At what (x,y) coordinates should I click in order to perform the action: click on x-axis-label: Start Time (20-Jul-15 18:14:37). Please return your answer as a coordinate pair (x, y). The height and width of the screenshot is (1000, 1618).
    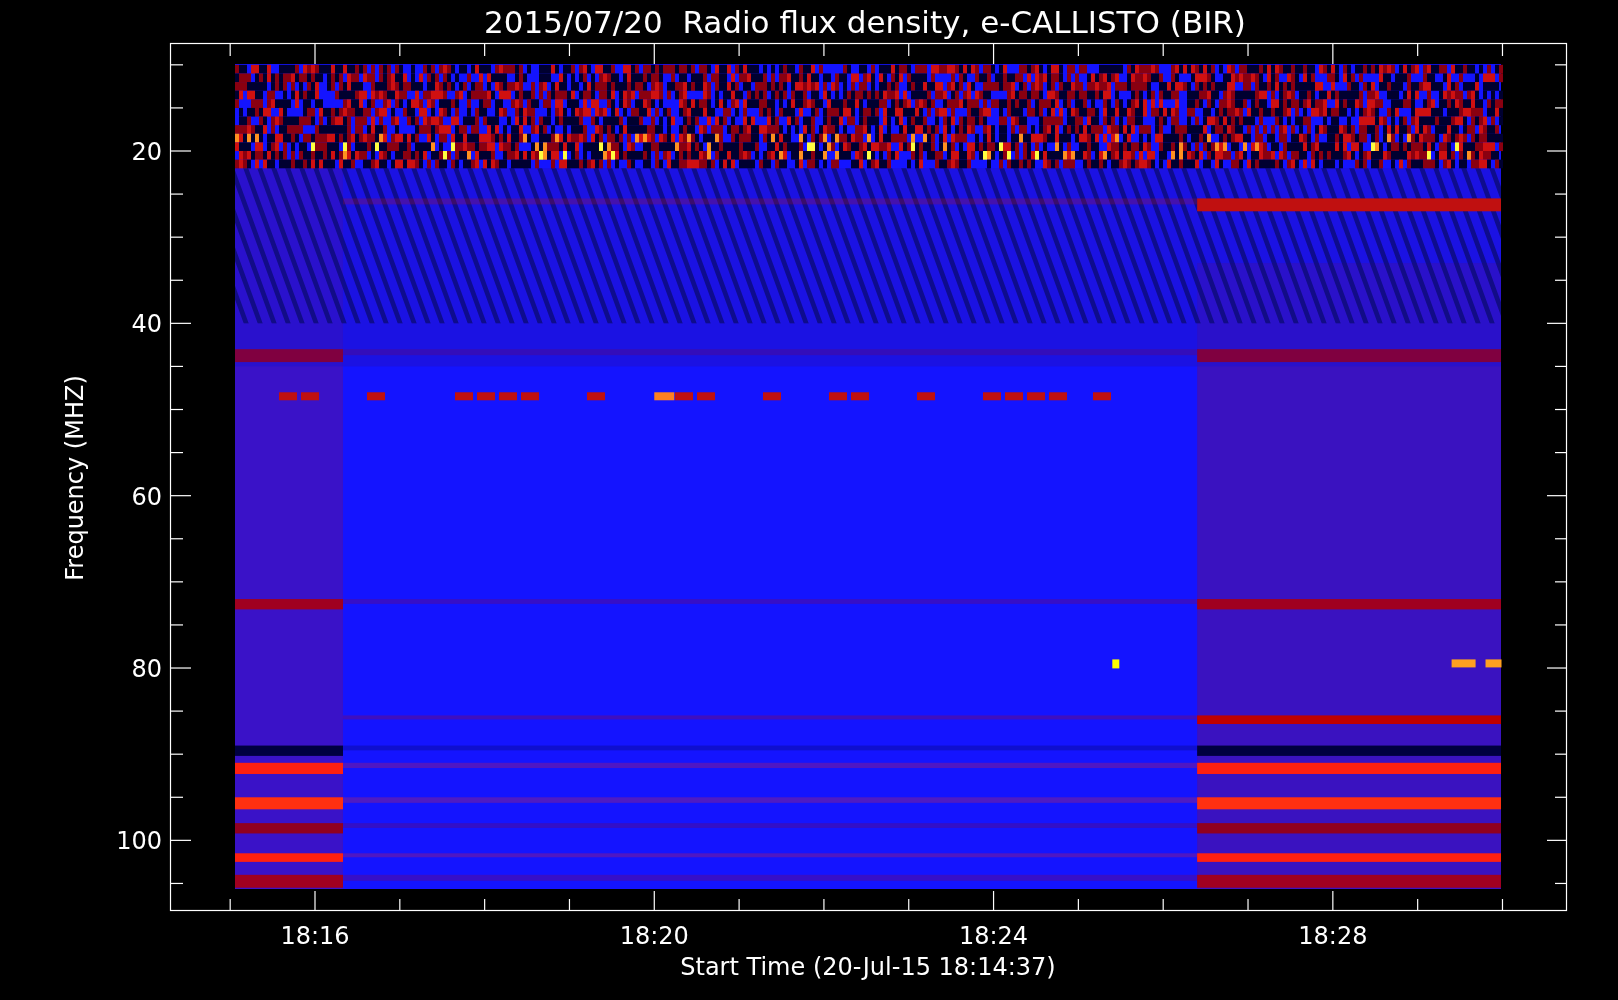
    Looking at the image, I should click on (868, 967).